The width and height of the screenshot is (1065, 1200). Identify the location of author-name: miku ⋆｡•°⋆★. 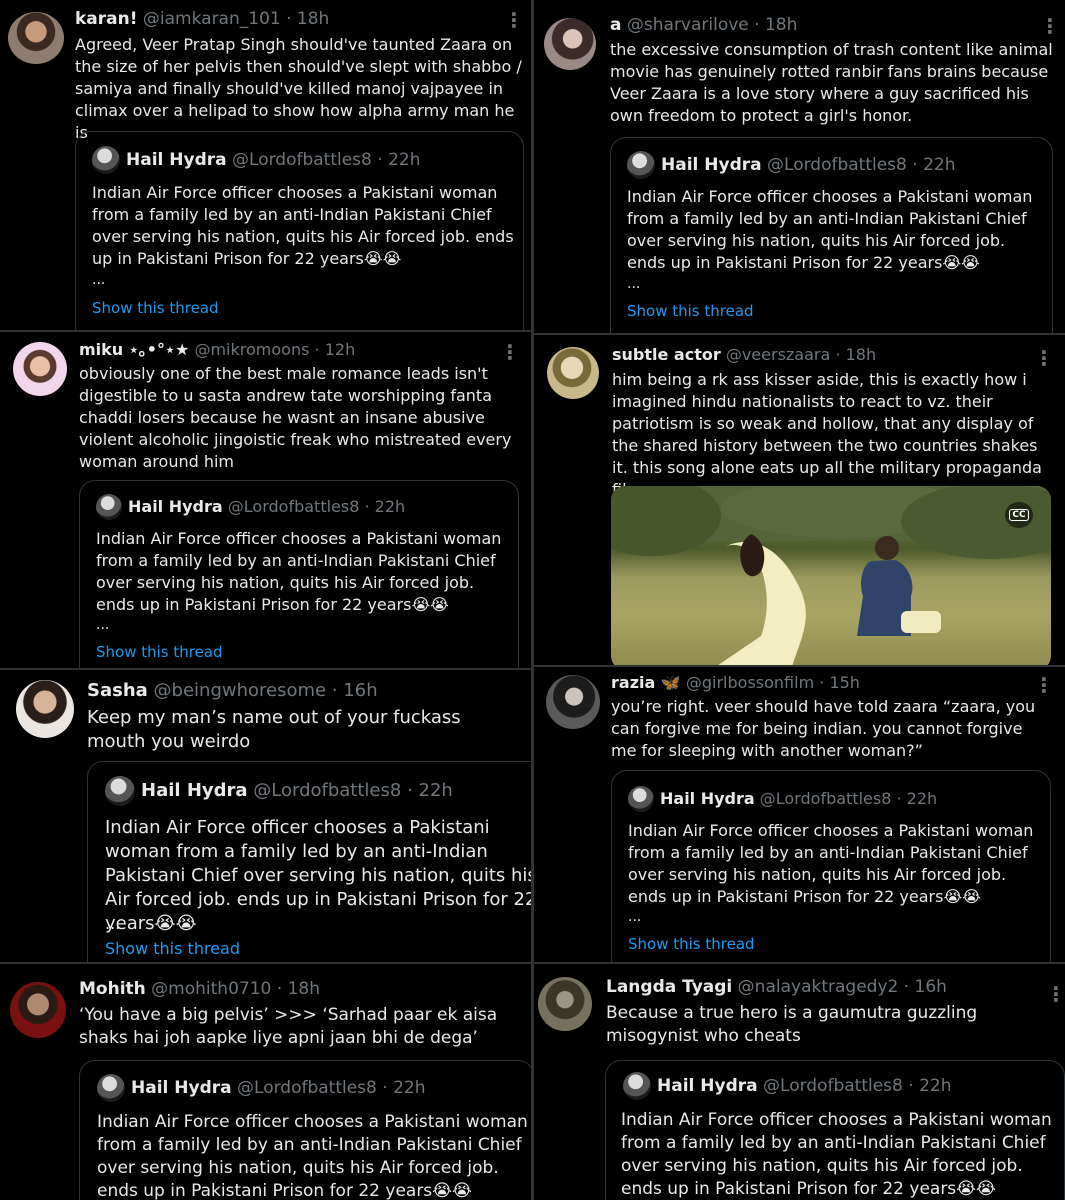
(134, 349).